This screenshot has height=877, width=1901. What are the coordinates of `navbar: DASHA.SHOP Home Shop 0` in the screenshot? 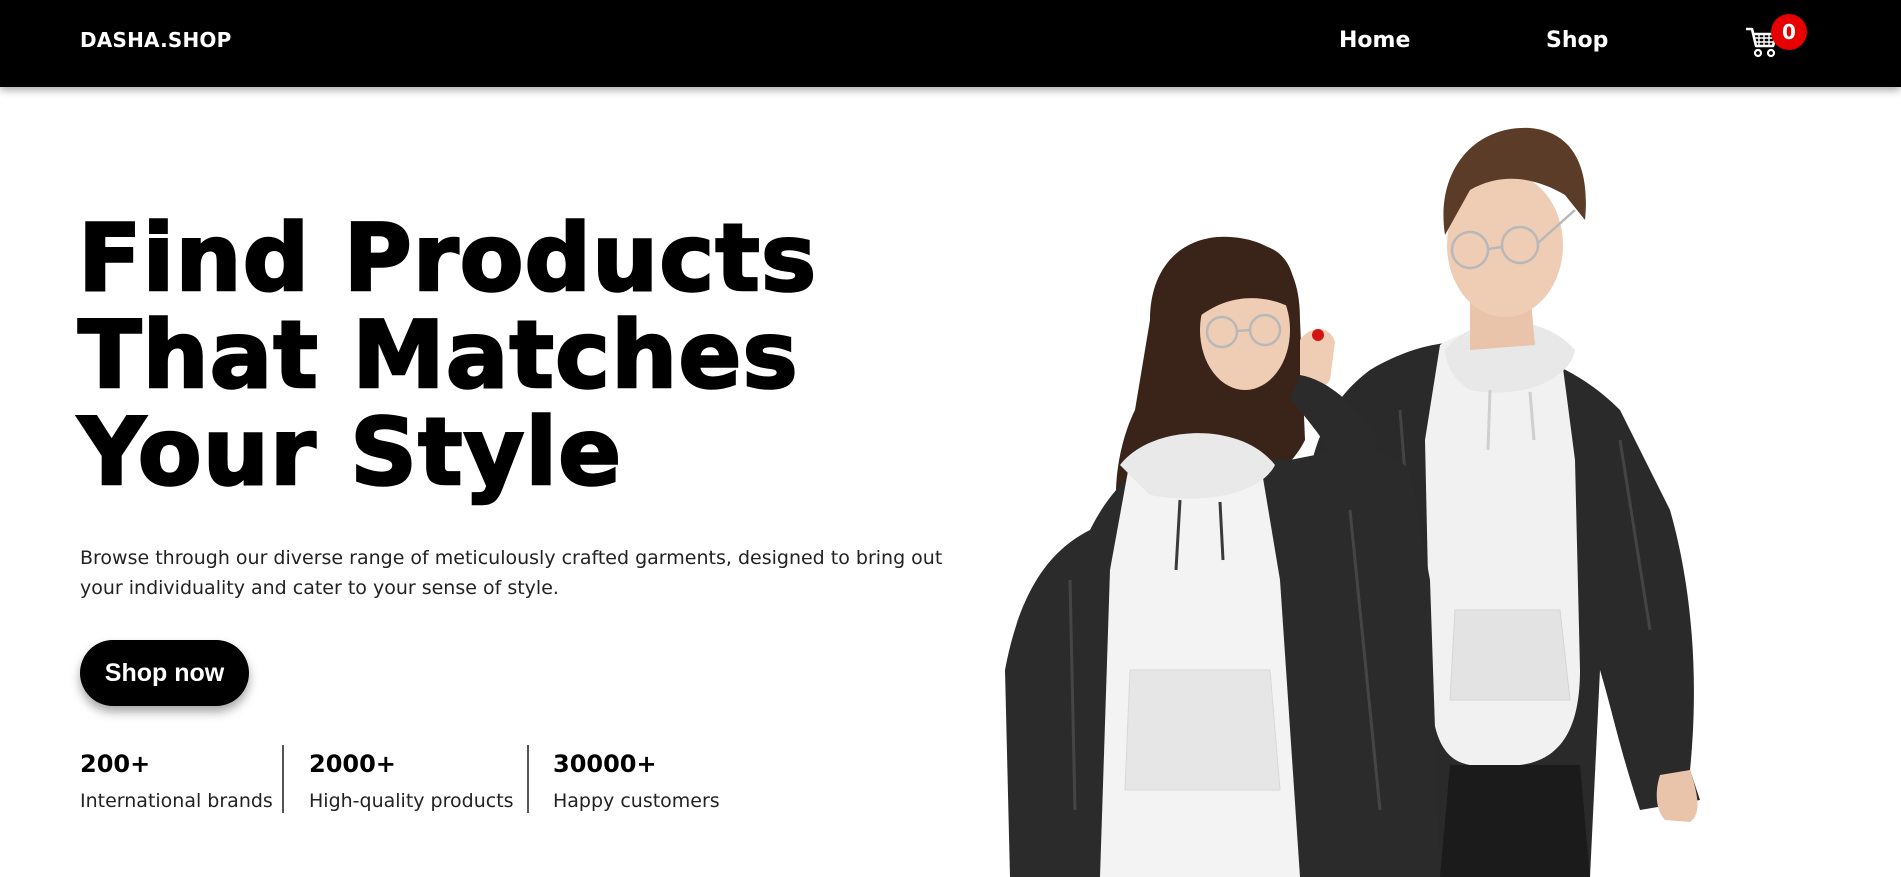 It's located at (950, 43).